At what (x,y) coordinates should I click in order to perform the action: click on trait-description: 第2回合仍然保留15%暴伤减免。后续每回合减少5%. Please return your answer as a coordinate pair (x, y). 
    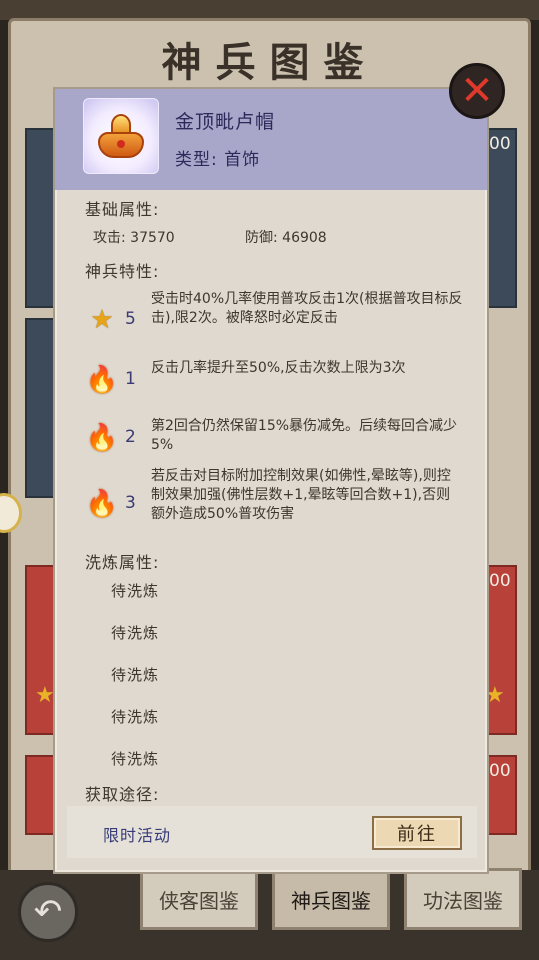
    Looking at the image, I should click on (304, 435).